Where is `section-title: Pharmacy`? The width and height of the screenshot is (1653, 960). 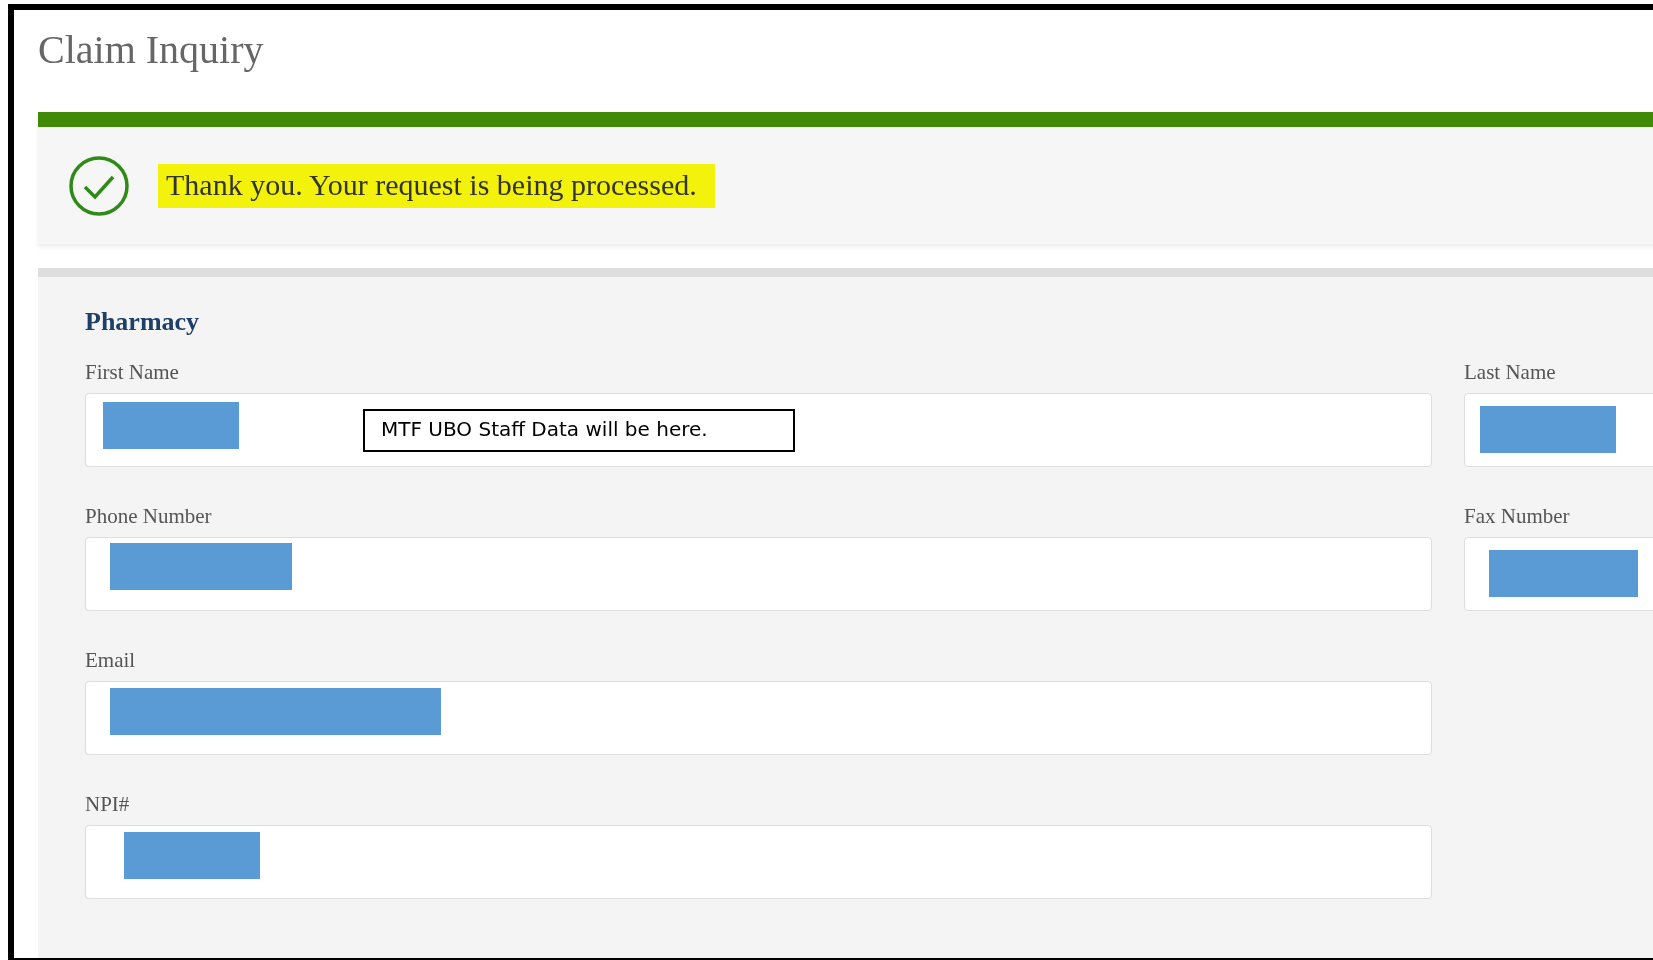
section-title: Pharmacy is located at coordinates (143, 322).